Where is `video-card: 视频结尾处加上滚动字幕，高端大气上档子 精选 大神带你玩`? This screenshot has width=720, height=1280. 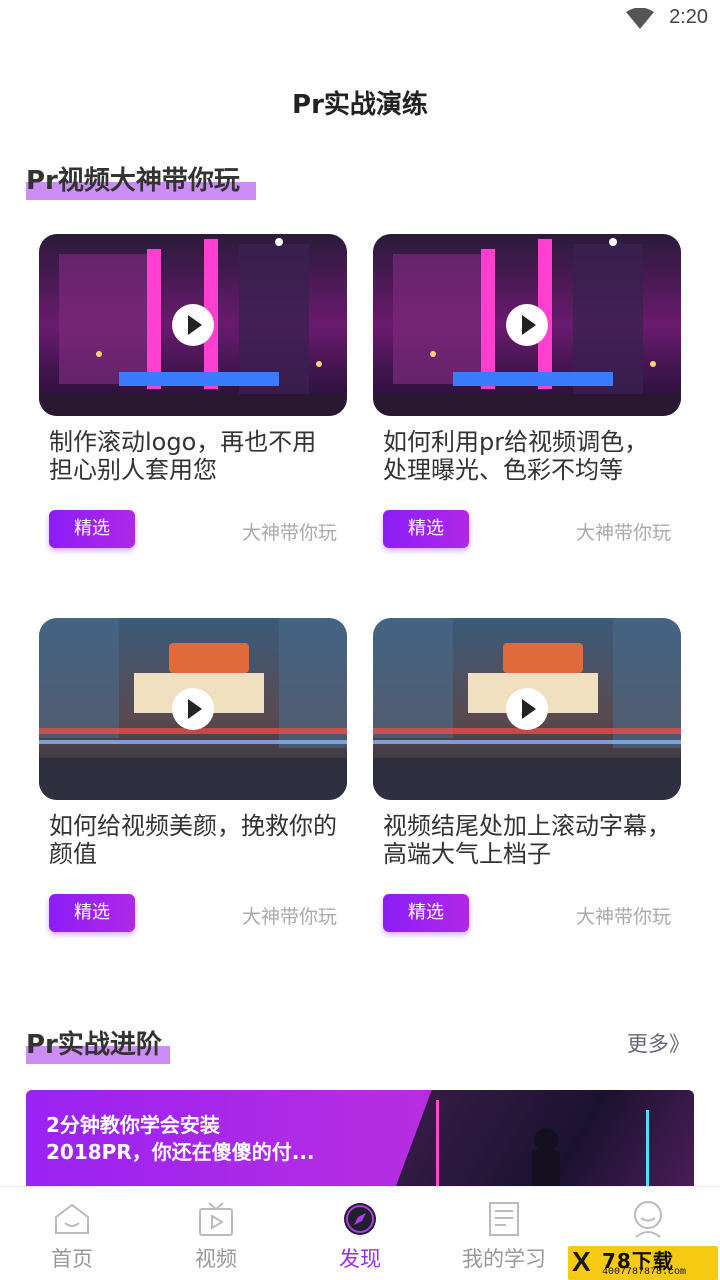
video-card: 视频结尾处加上滚动字幕，高端大气上档子 精选 大神带你玩 is located at coordinates (527, 776).